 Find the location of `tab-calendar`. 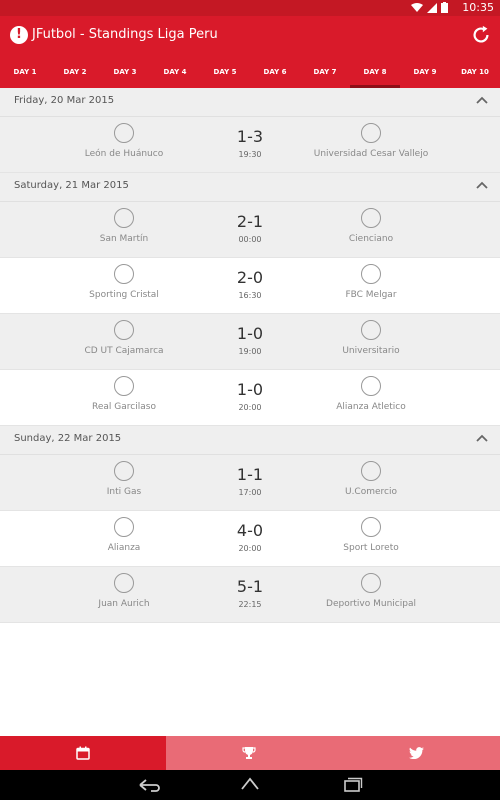

tab-calendar is located at coordinates (83, 753).